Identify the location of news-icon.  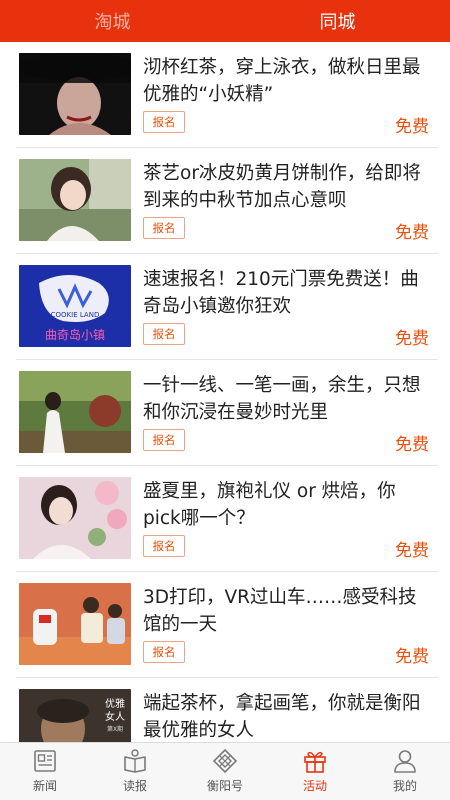
(45, 761).